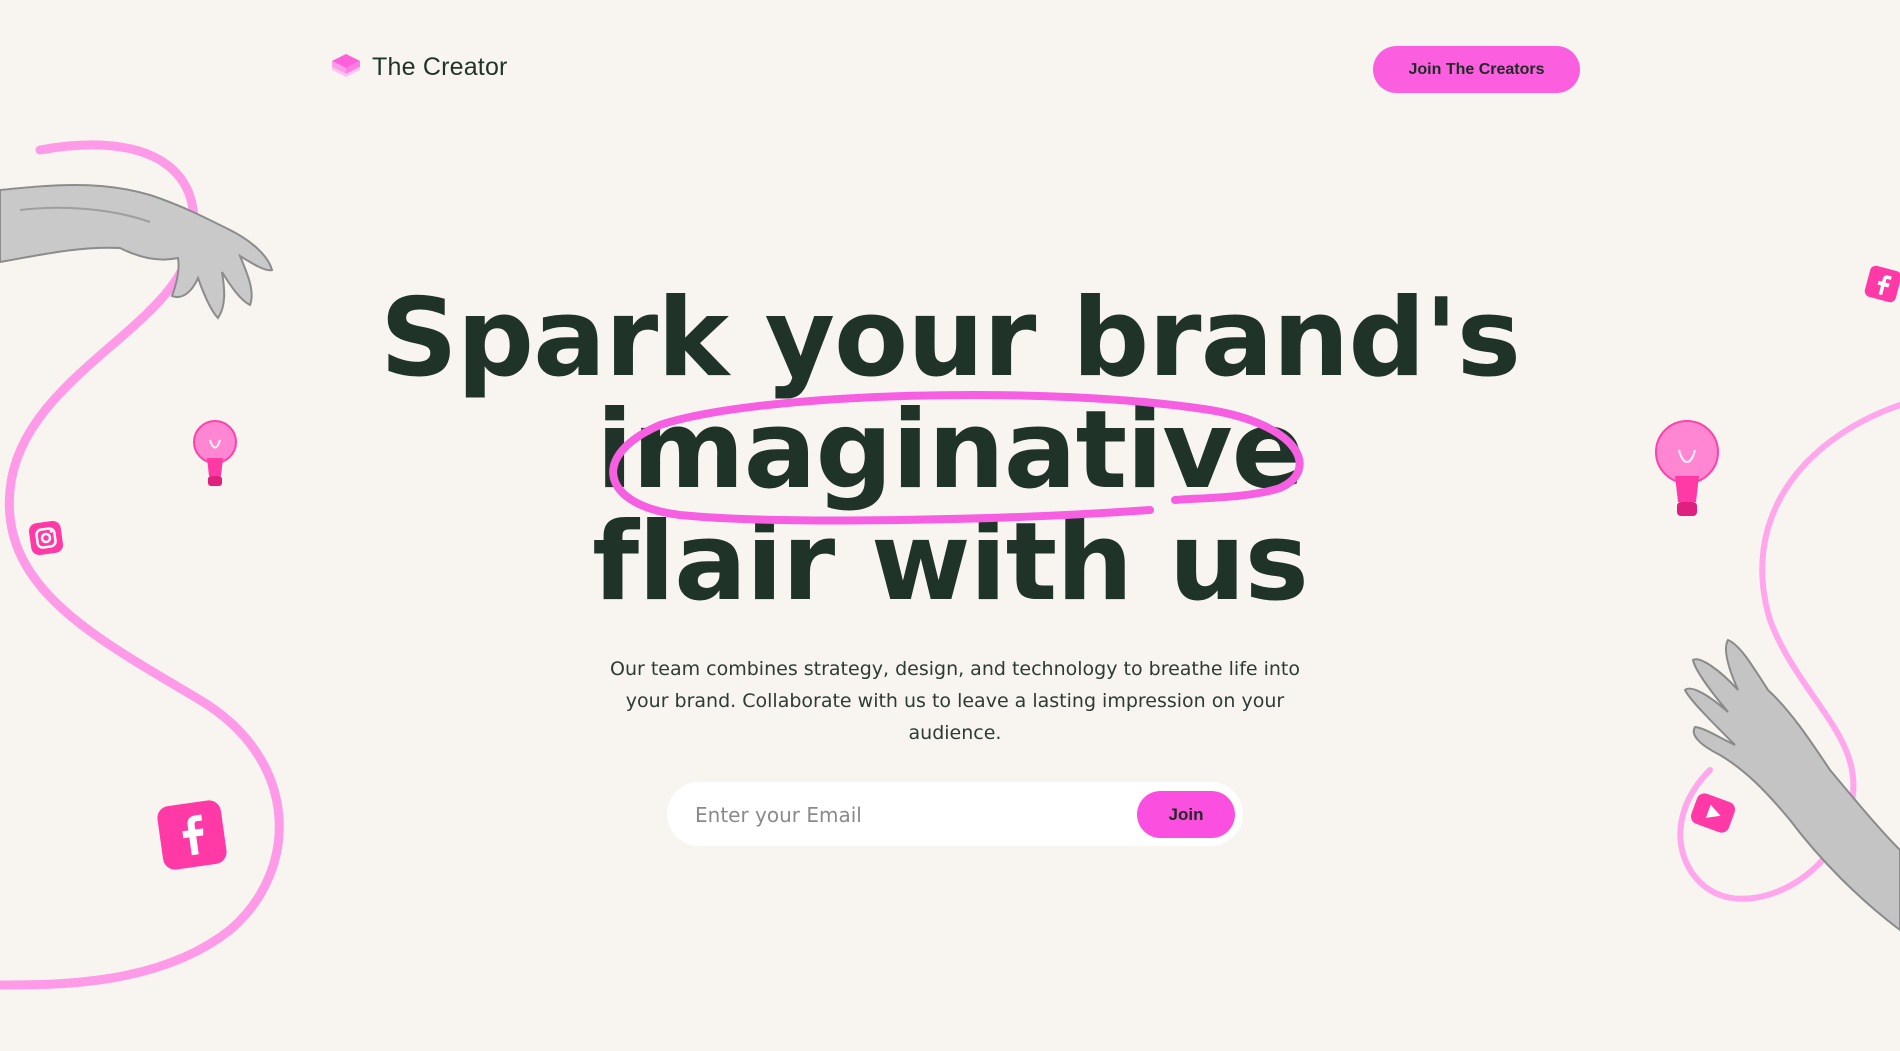  I want to click on headline-highlight-word: imaginative, so click(950, 450).